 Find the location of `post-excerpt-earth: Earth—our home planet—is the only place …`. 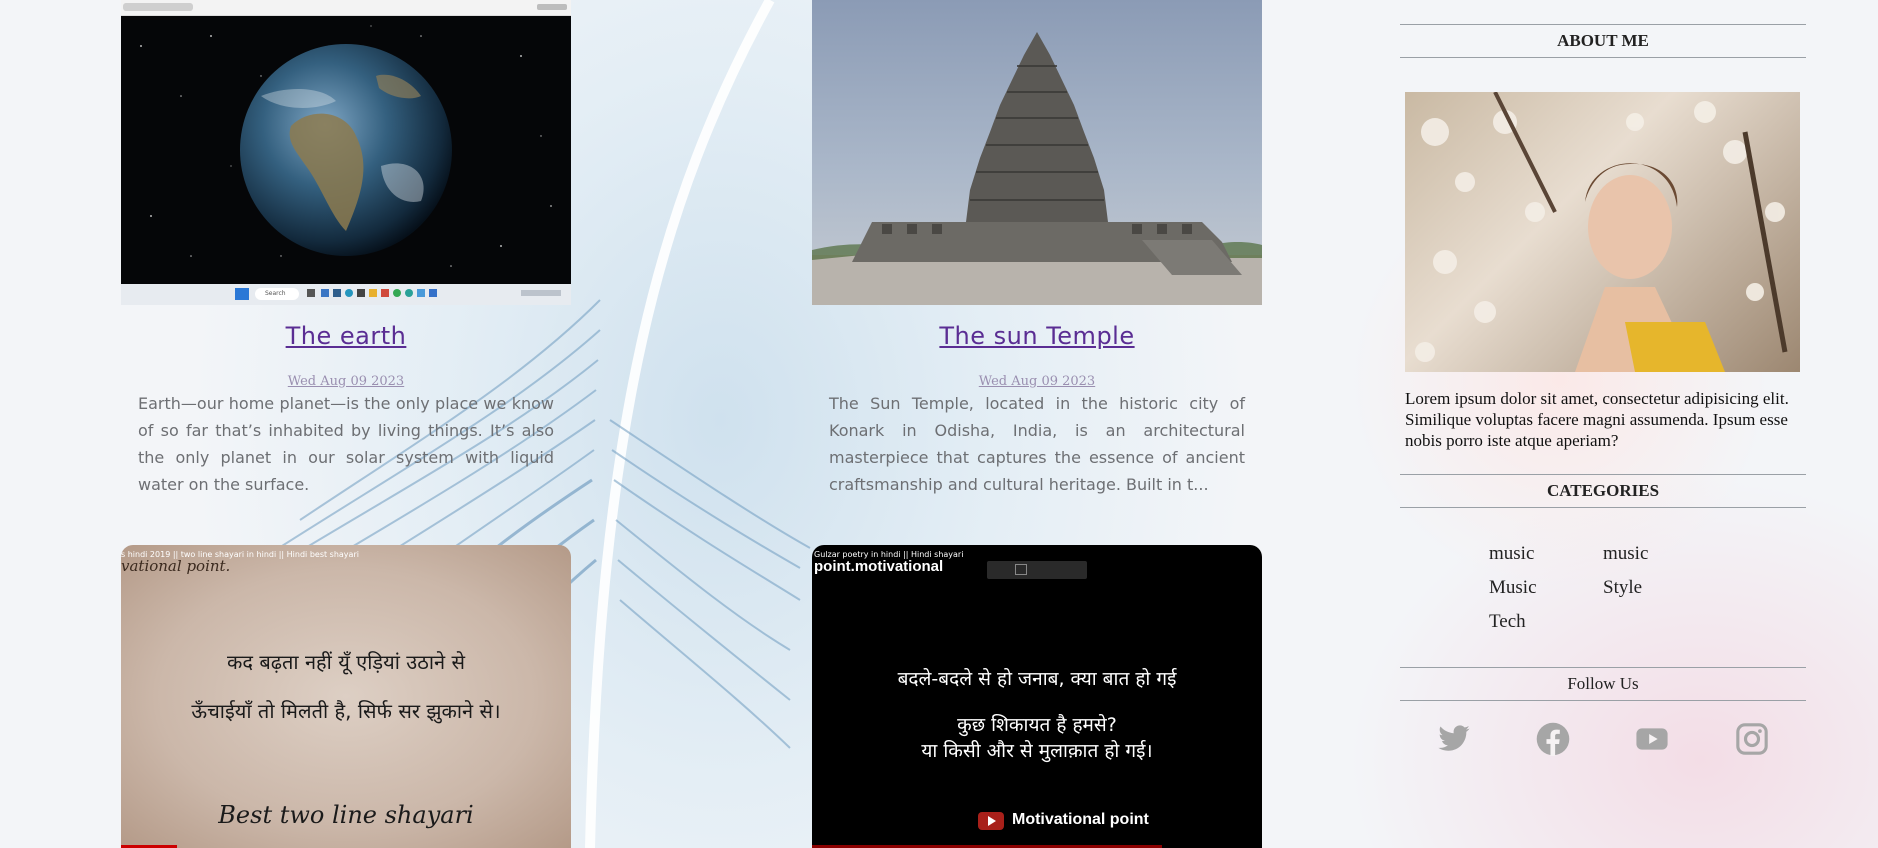

post-excerpt-earth: Earth—our home planet—is the only place … is located at coordinates (346, 444).